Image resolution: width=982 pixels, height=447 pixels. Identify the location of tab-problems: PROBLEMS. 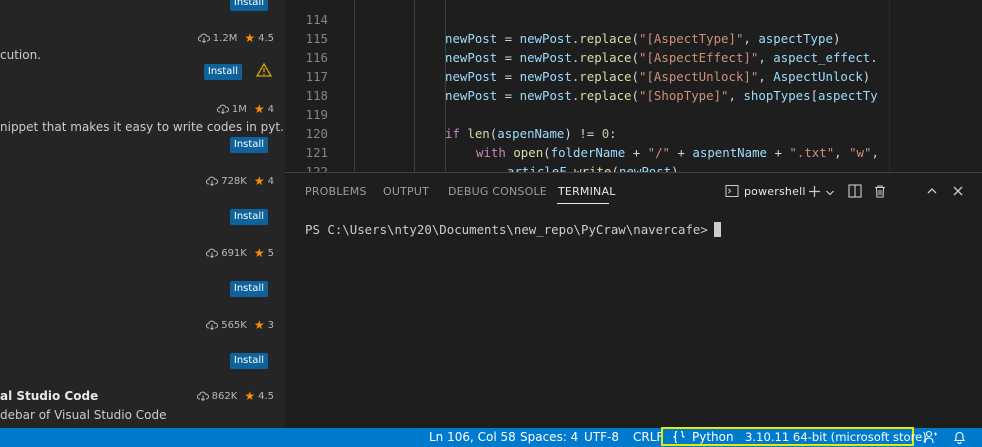
(336, 191).